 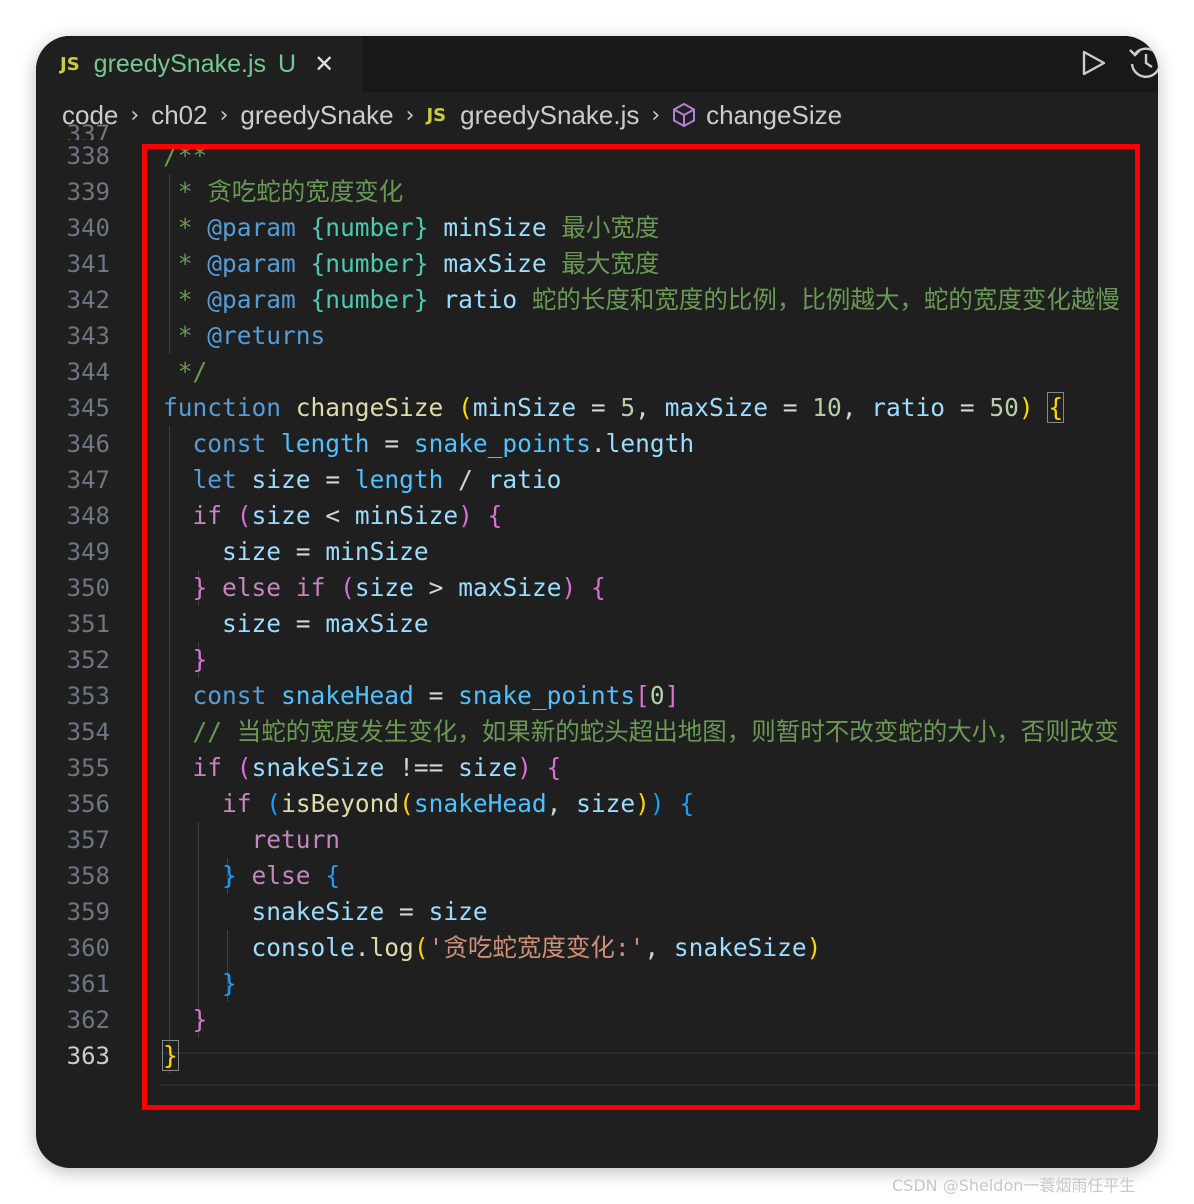 I want to click on run-icon, so click(x=1093, y=63).